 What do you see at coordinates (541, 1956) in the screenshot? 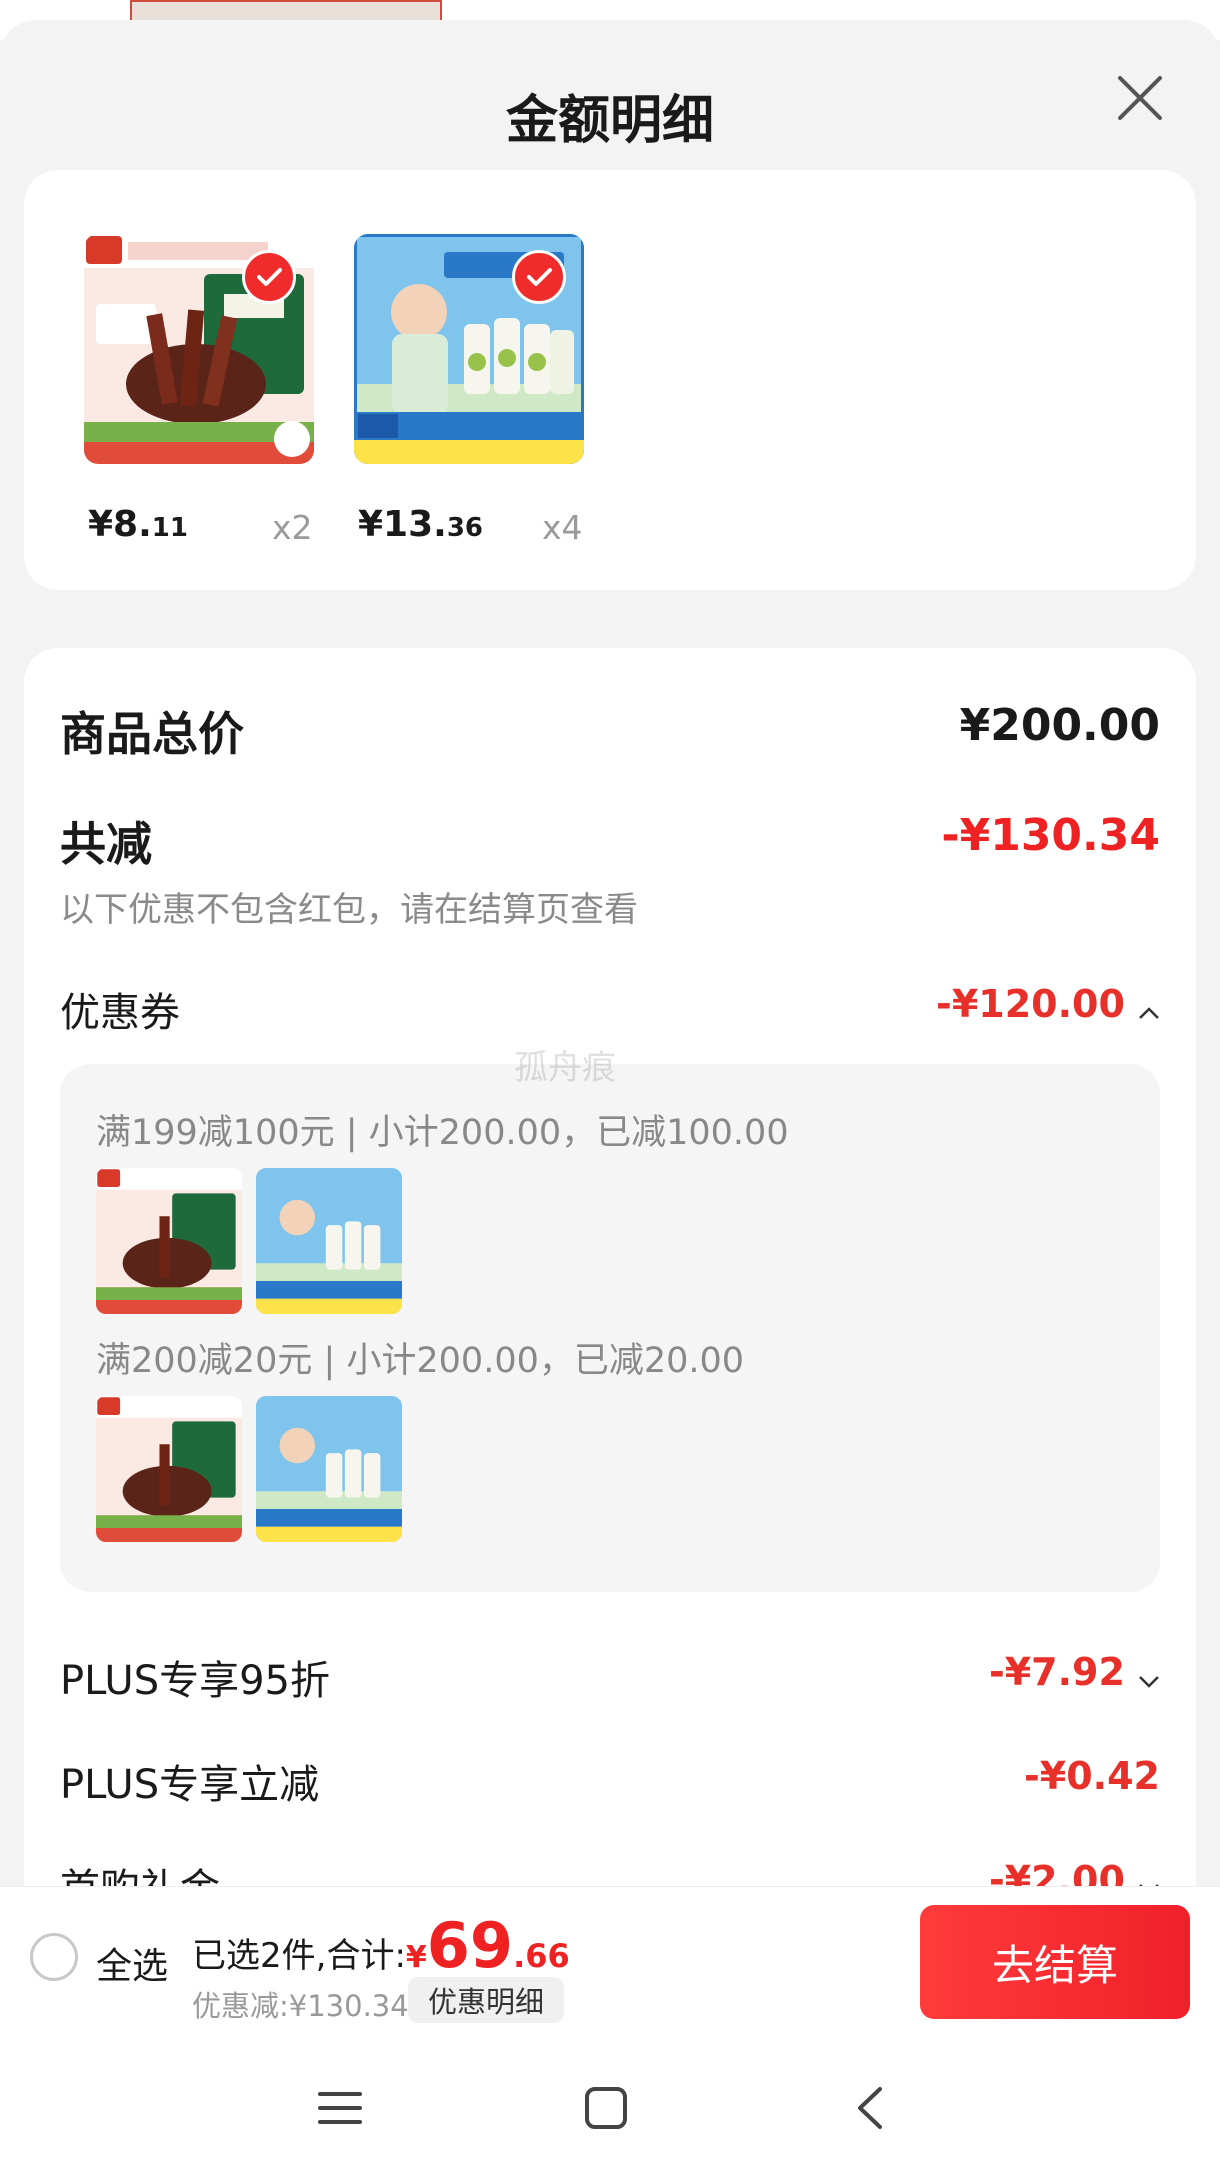
I see `total-decimal: .66` at bounding box center [541, 1956].